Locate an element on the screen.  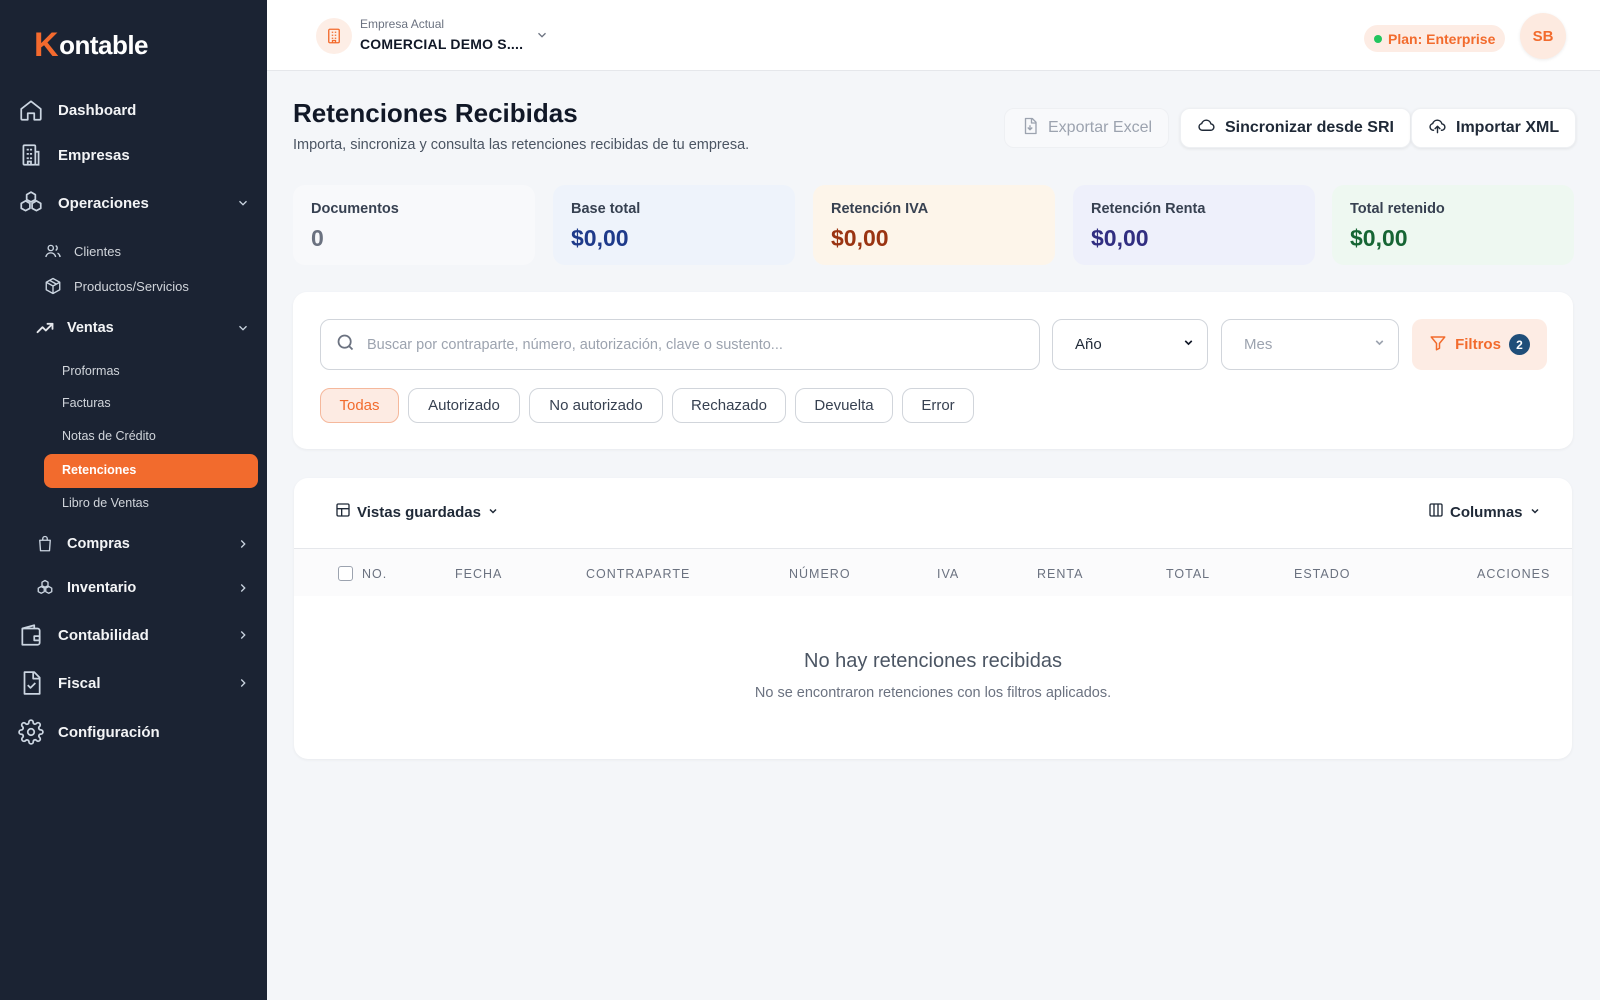
month-select-value: Mes is located at coordinates (1258, 344).